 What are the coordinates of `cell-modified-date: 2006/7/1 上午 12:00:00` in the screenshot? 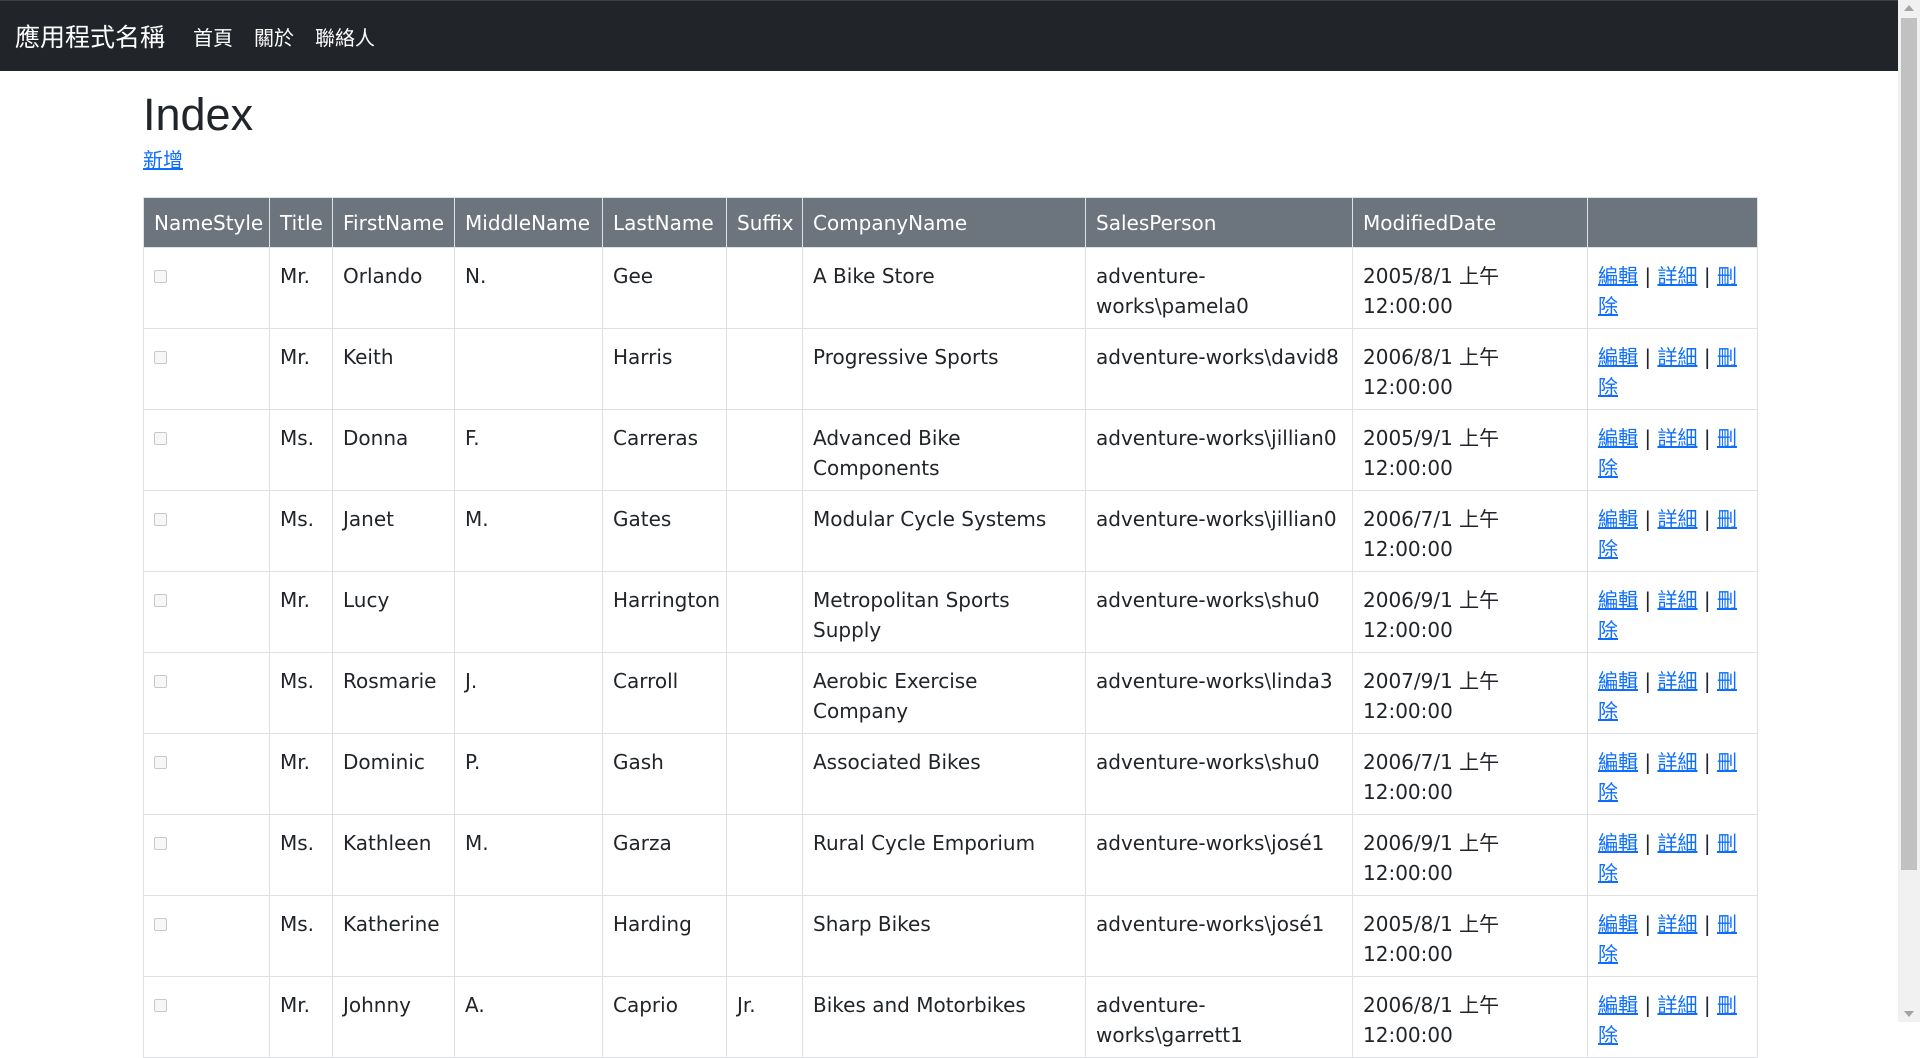 It's located at (1470, 774).